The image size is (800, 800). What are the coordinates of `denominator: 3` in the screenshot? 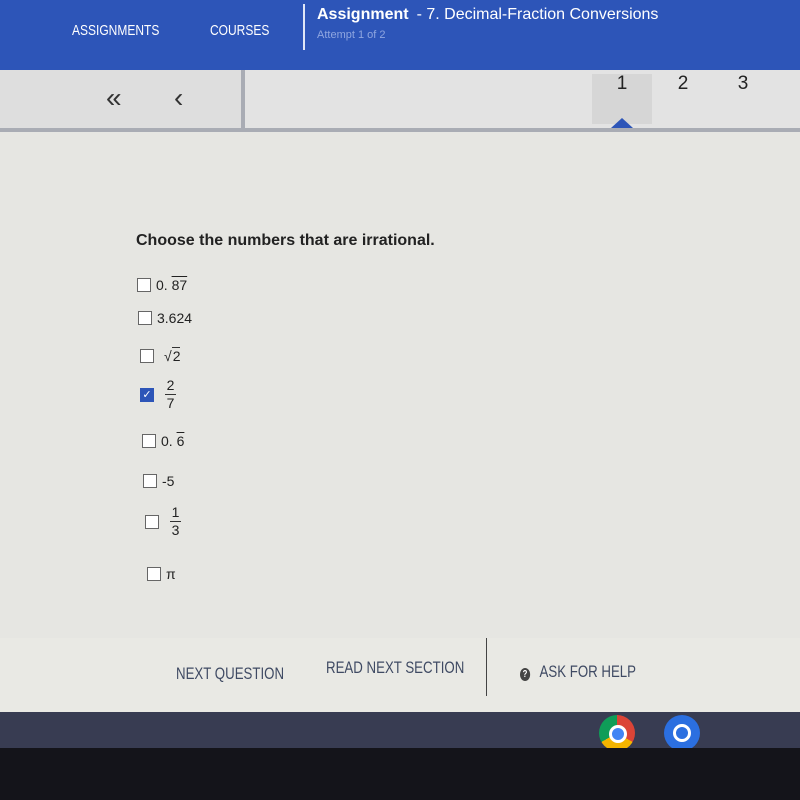 It's located at (175, 530).